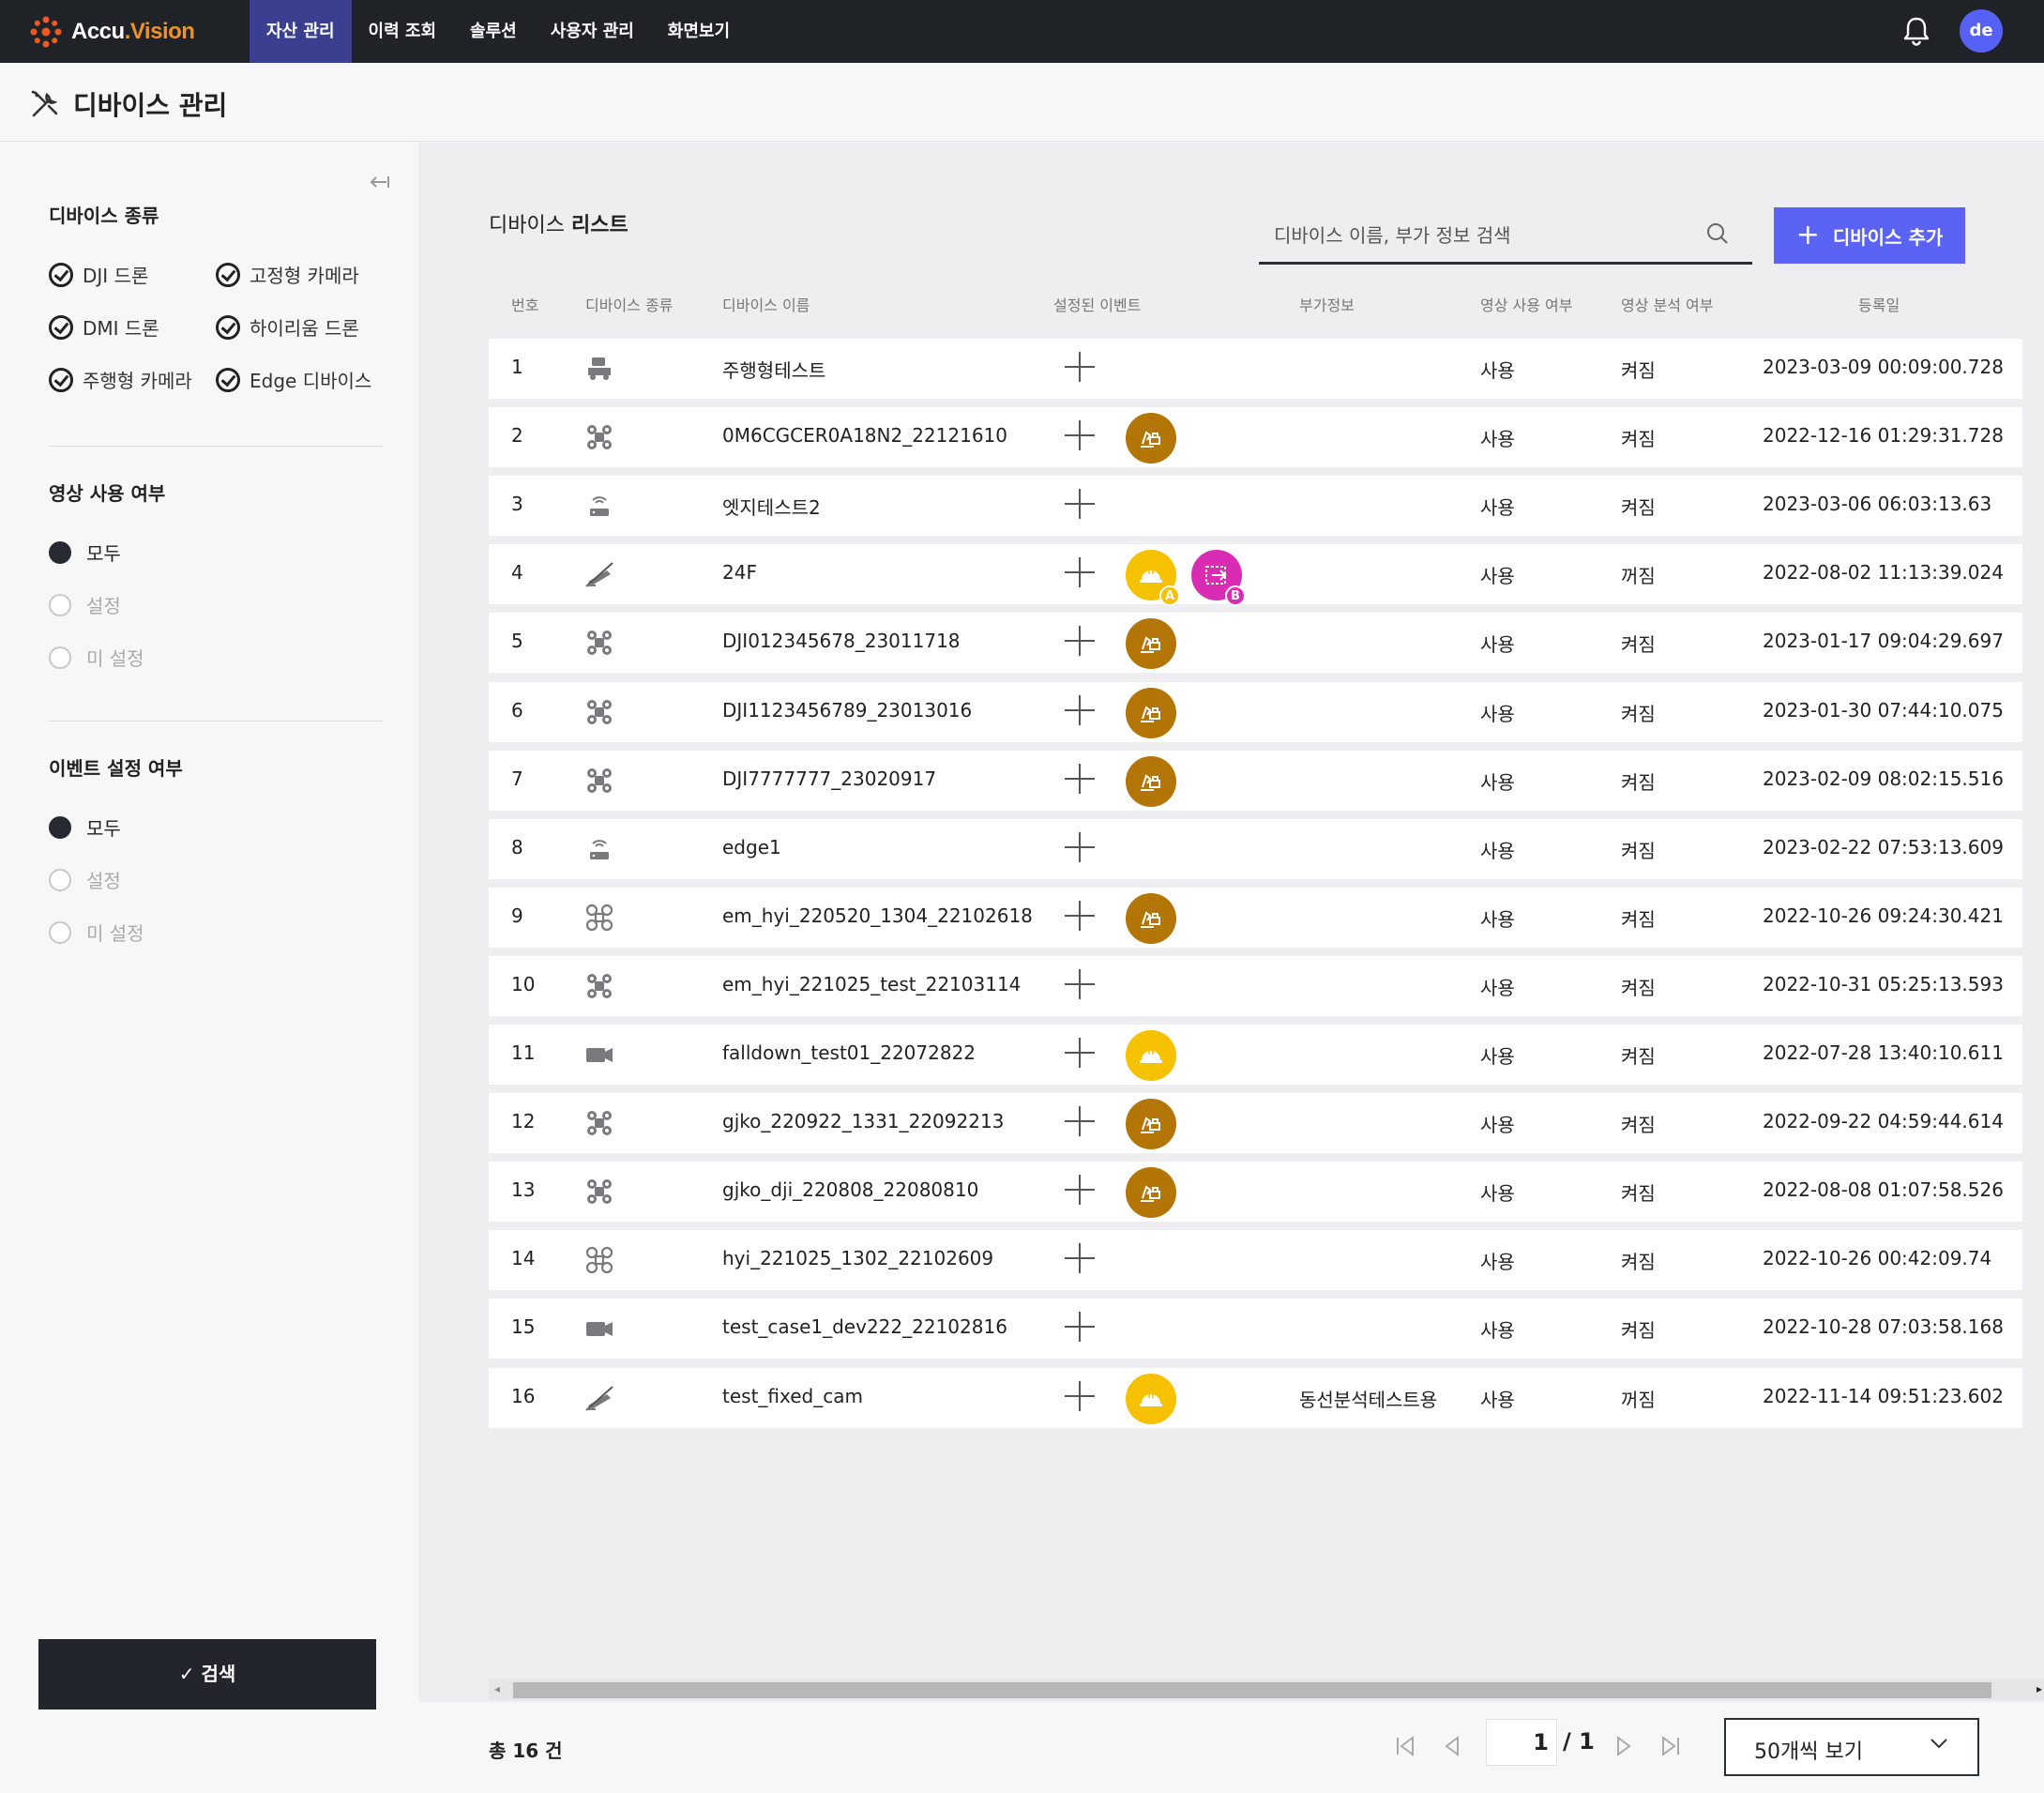 The image size is (2044, 1793). Describe the element at coordinates (403, 31) in the screenshot. I see `nav-history: 이력 조회` at that location.